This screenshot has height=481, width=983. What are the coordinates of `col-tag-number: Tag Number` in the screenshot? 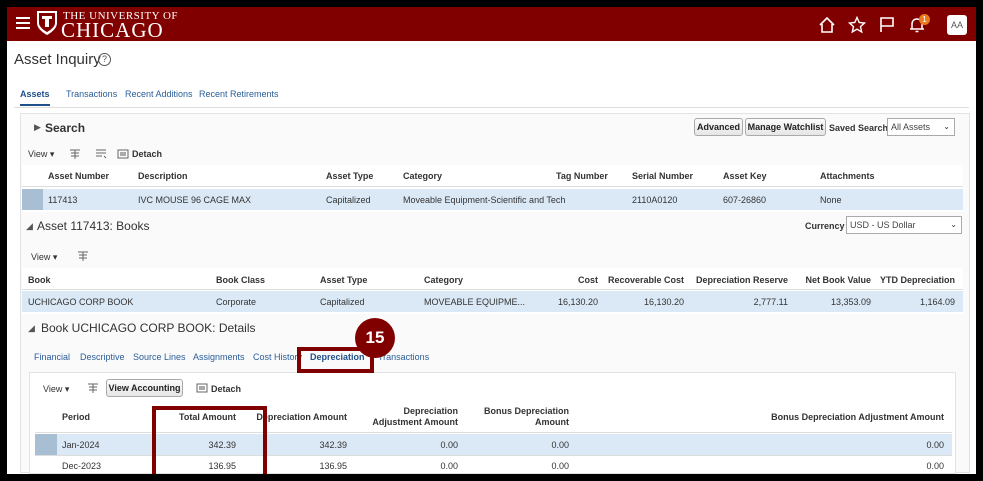 It's located at (582, 176).